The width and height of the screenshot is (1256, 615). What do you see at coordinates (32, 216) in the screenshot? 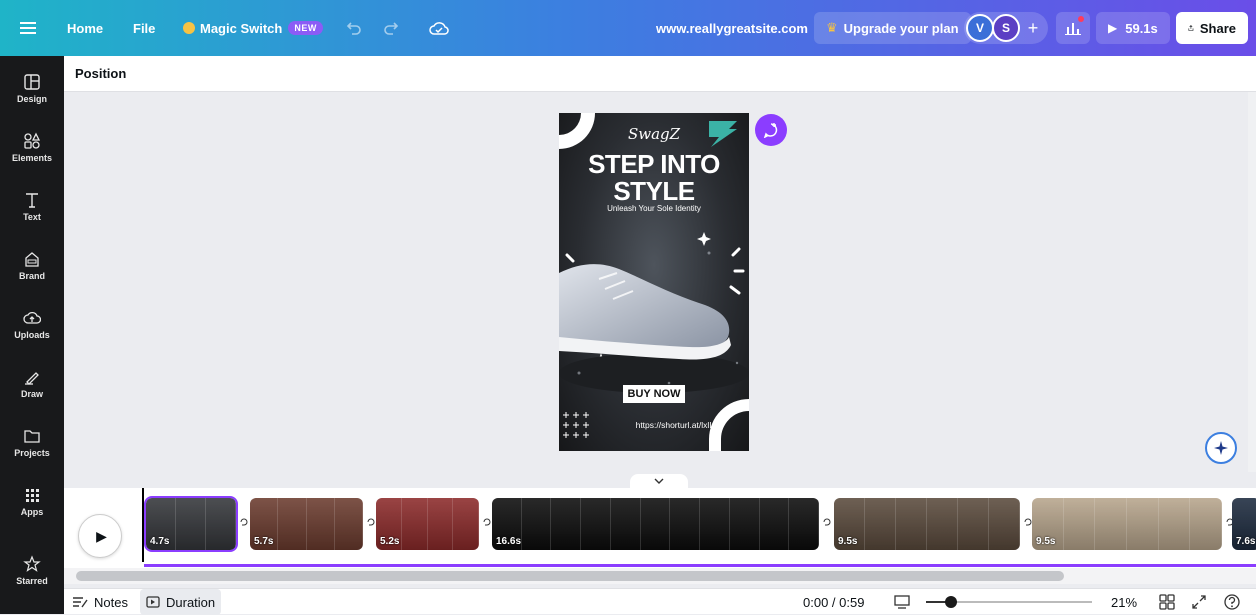
I see `sidebar-item-label: Text` at bounding box center [32, 216].